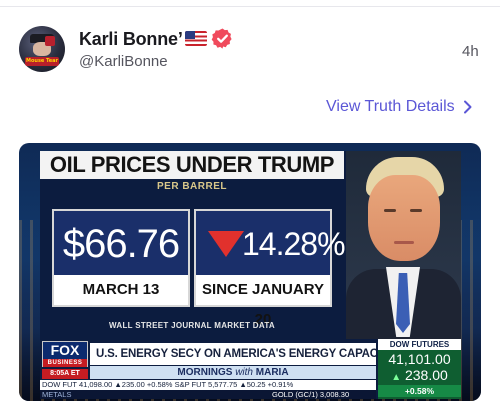 This screenshot has width=500, height=418. I want to click on network-logo-sub: BUSINESS, so click(65, 363).